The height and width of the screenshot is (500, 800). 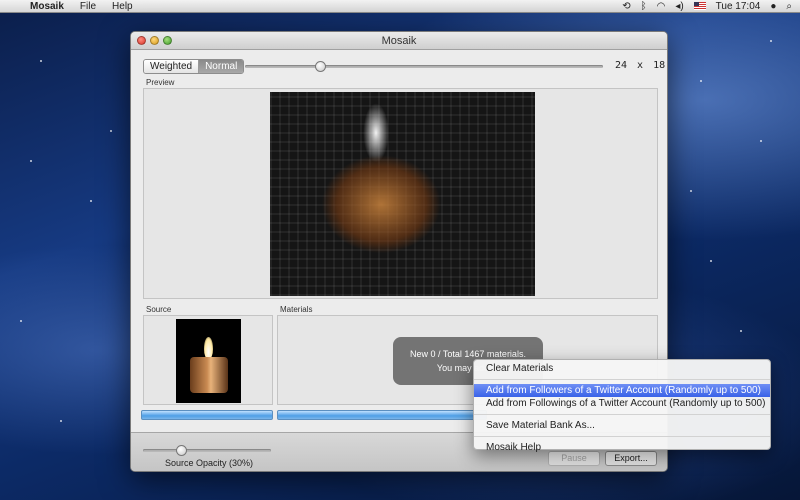 What do you see at coordinates (167, 40) in the screenshot?
I see `zoom-window-button` at bounding box center [167, 40].